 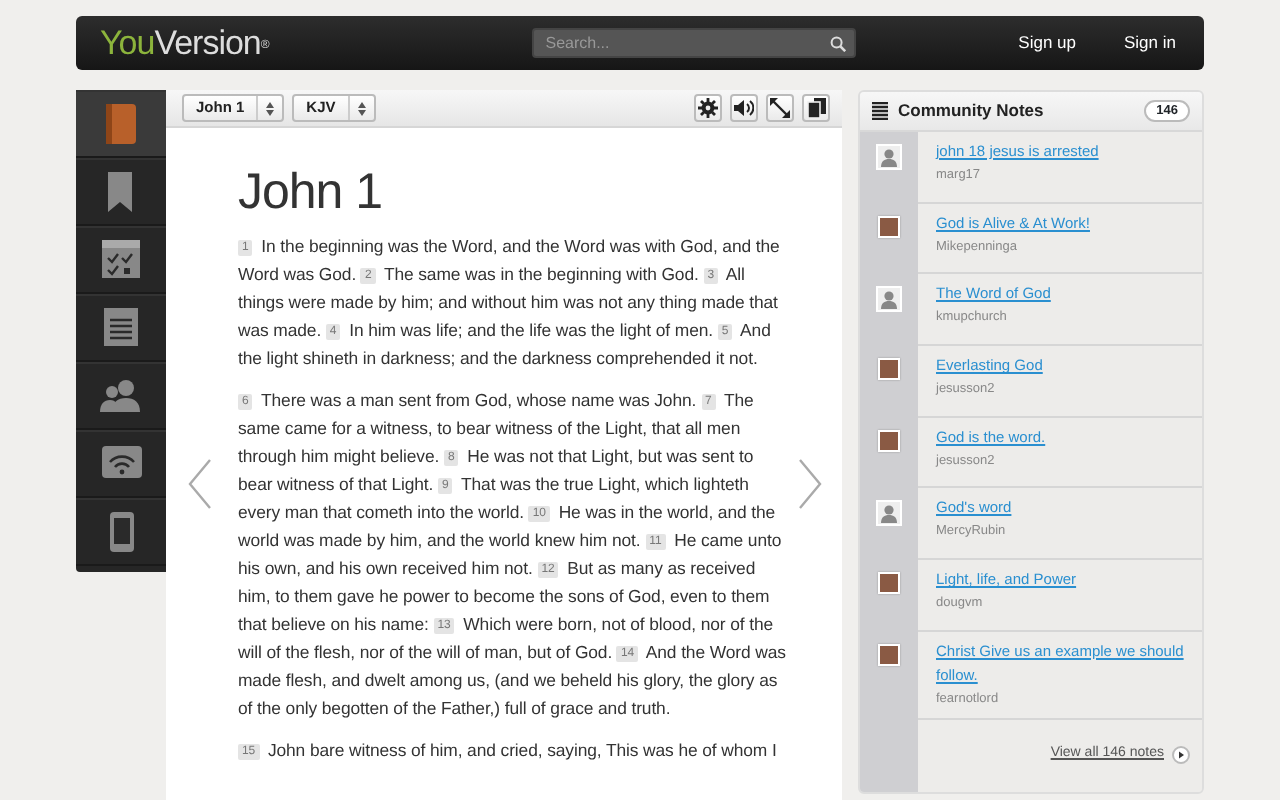 I want to click on logo: YouVersion$^{®}$, so click(x=184, y=43).